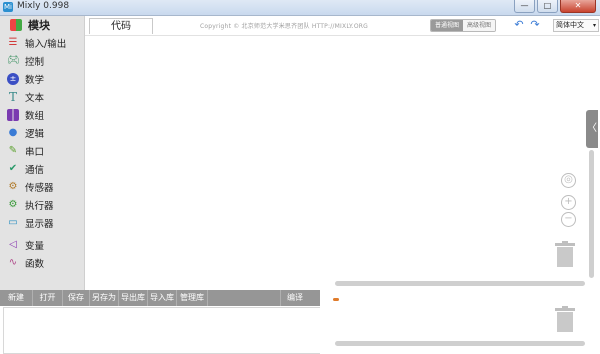 This screenshot has height=354, width=600. Describe the element at coordinates (336, 299) in the screenshot. I see `flame-icon` at that location.